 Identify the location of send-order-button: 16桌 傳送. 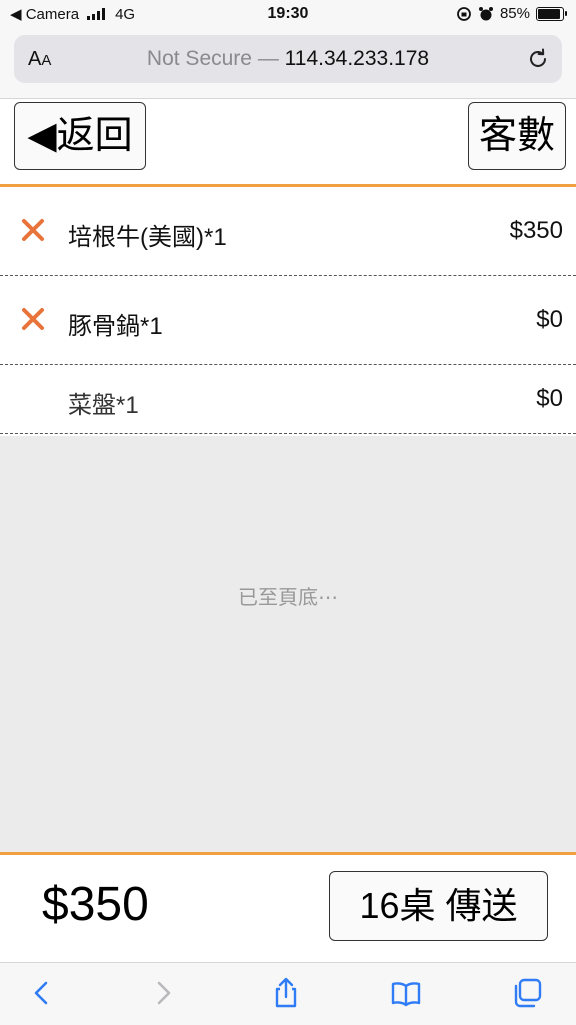
(438, 906).